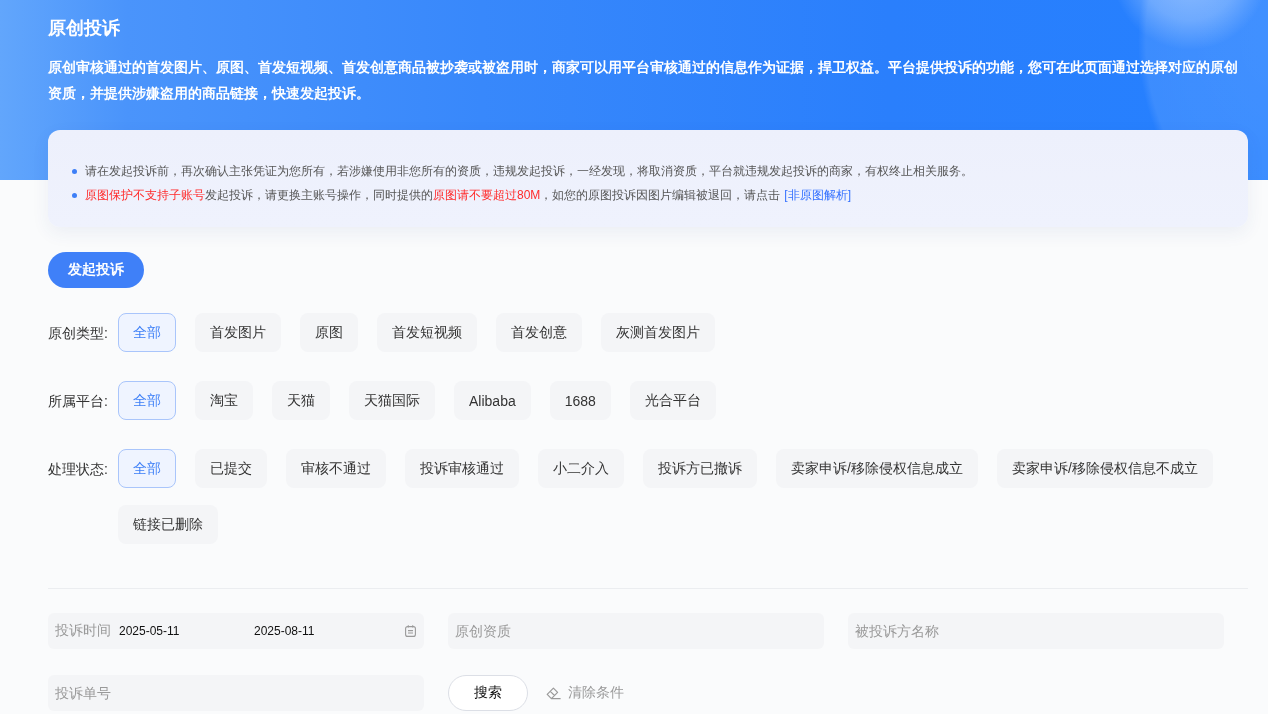  Describe the element at coordinates (1036, 631) in the screenshot. I see `text-field: 被投诉方名称` at that location.